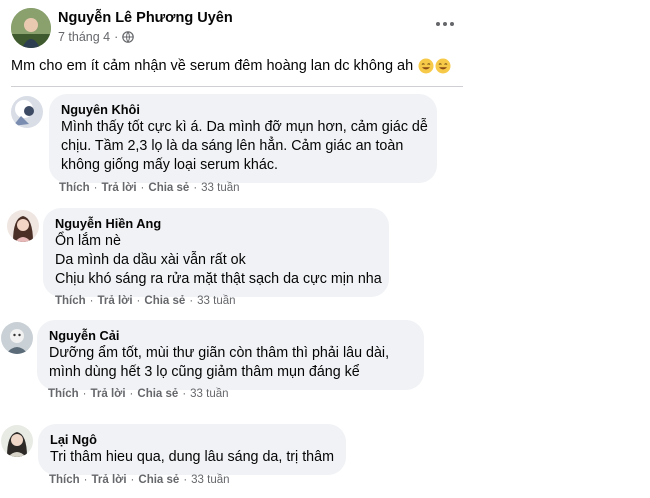 The width and height of the screenshot is (650, 498). I want to click on globe-icon, so click(128, 37).